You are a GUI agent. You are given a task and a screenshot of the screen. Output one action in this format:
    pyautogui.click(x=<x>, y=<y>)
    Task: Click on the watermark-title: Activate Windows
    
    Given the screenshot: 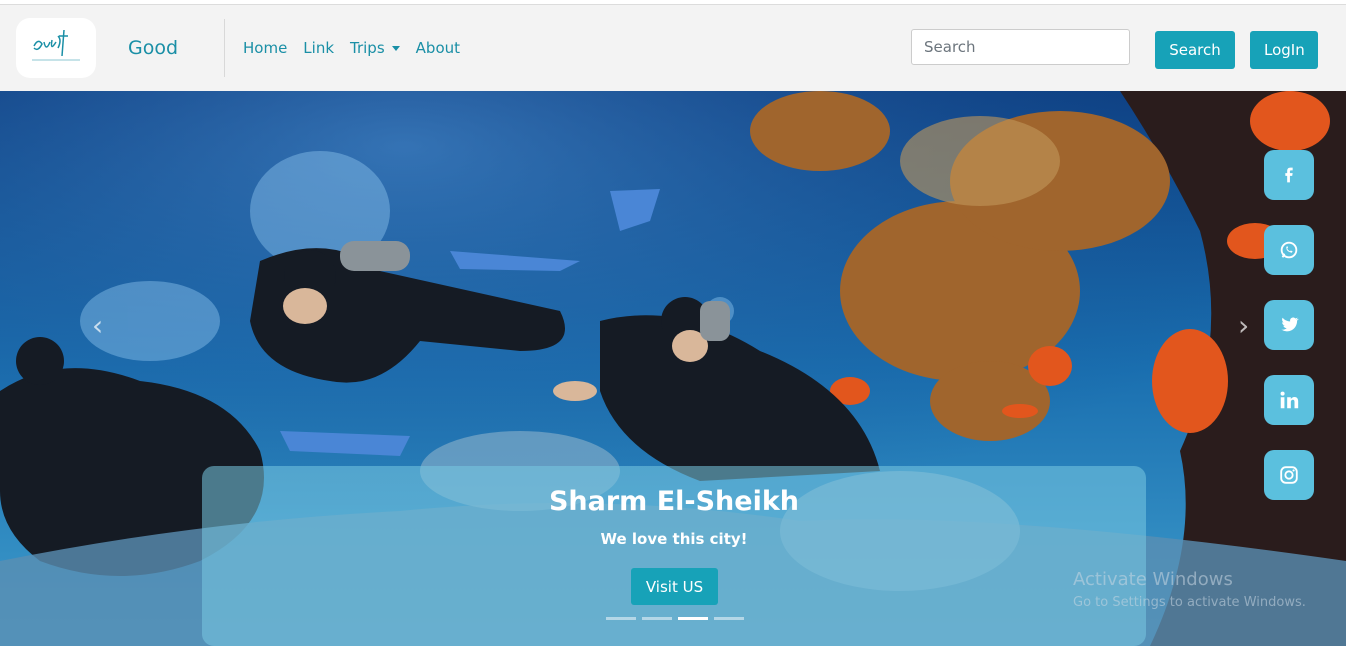 What is the action you would take?
    pyautogui.click(x=1153, y=579)
    